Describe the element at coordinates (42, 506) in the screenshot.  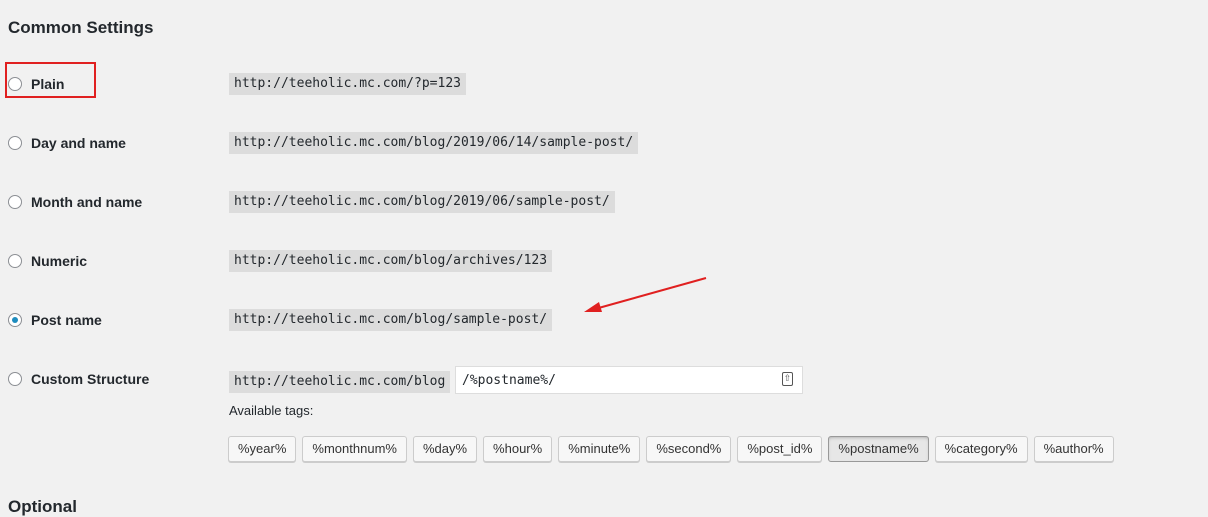
I see `next-section-heading: Optional` at that location.